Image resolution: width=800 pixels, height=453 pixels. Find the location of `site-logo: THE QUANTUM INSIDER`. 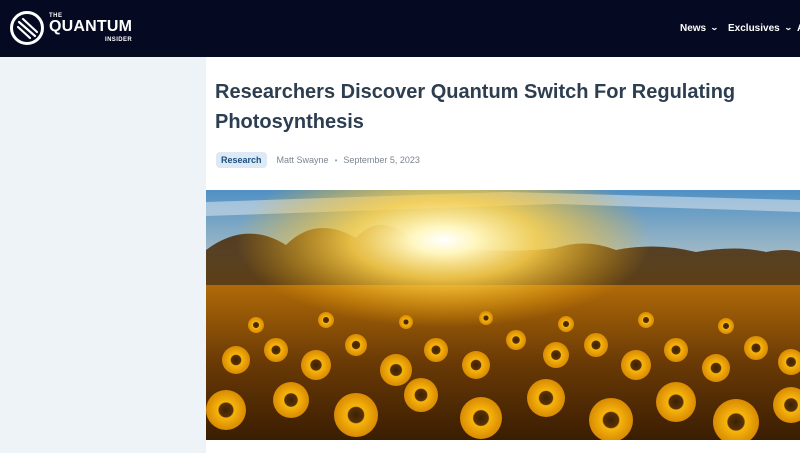

site-logo: THE QUANTUM INSIDER is located at coordinates (74, 28).